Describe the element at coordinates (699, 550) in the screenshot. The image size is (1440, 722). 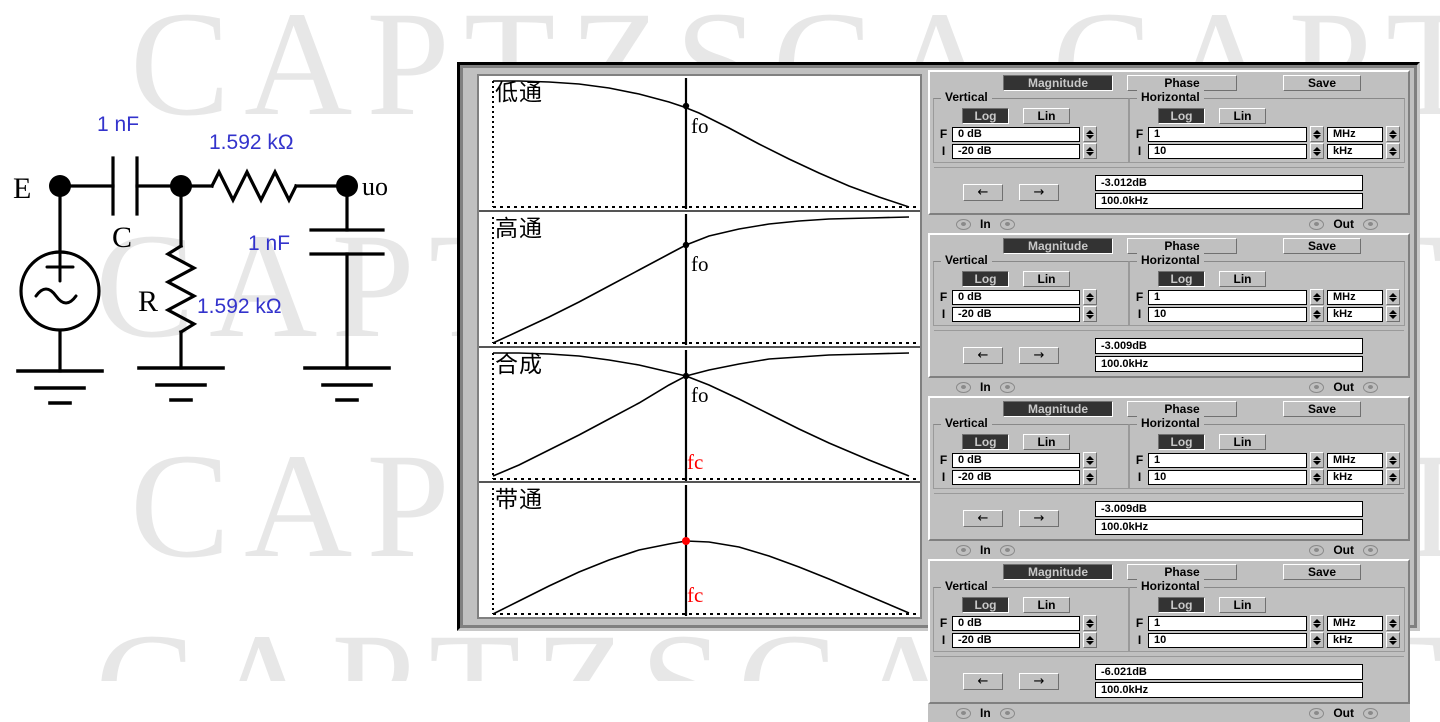
I see `graph-panel-bandpass: 带通 fc` at that location.